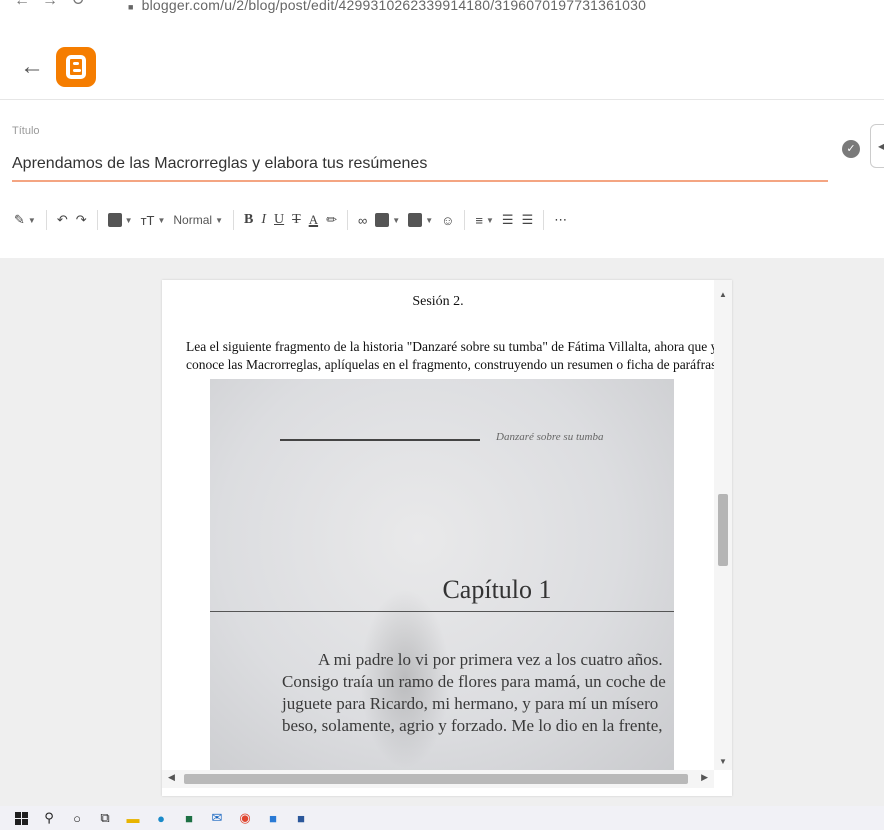  I want to click on undo-button: ↶, so click(62, 220).